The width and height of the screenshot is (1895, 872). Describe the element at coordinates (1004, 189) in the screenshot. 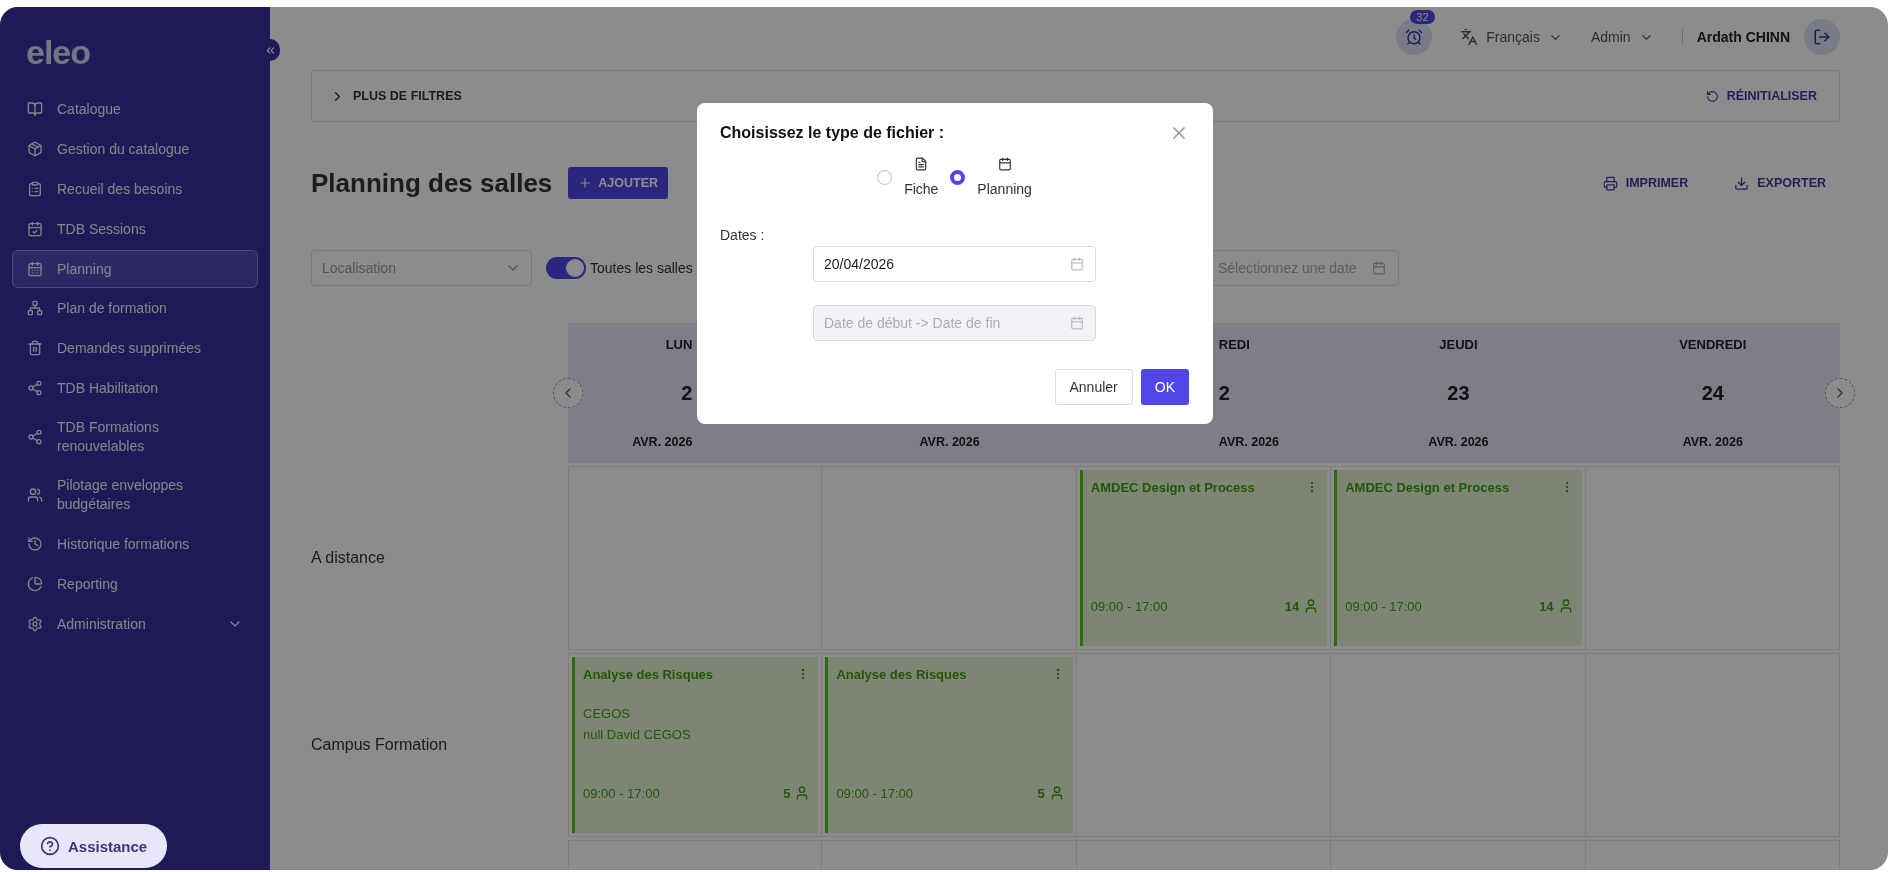

I see `radio-label: Planning` at that location.